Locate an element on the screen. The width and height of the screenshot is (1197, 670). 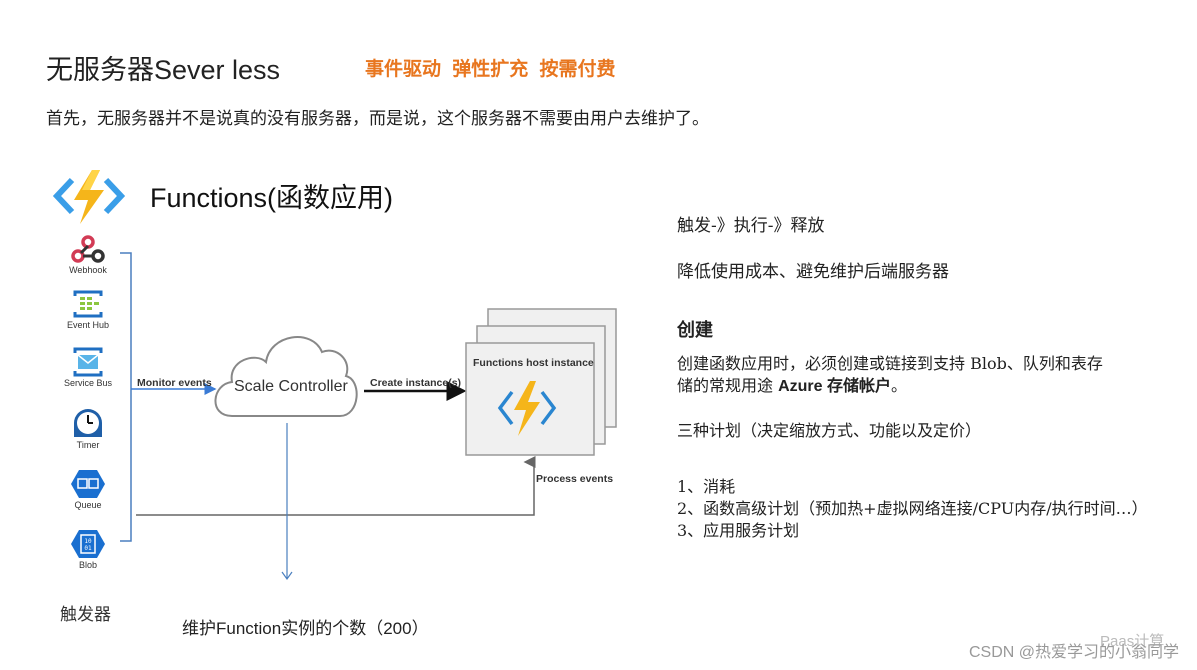
create-desc-prefix: 储的常规用途 is located at coordinates (728, 385).